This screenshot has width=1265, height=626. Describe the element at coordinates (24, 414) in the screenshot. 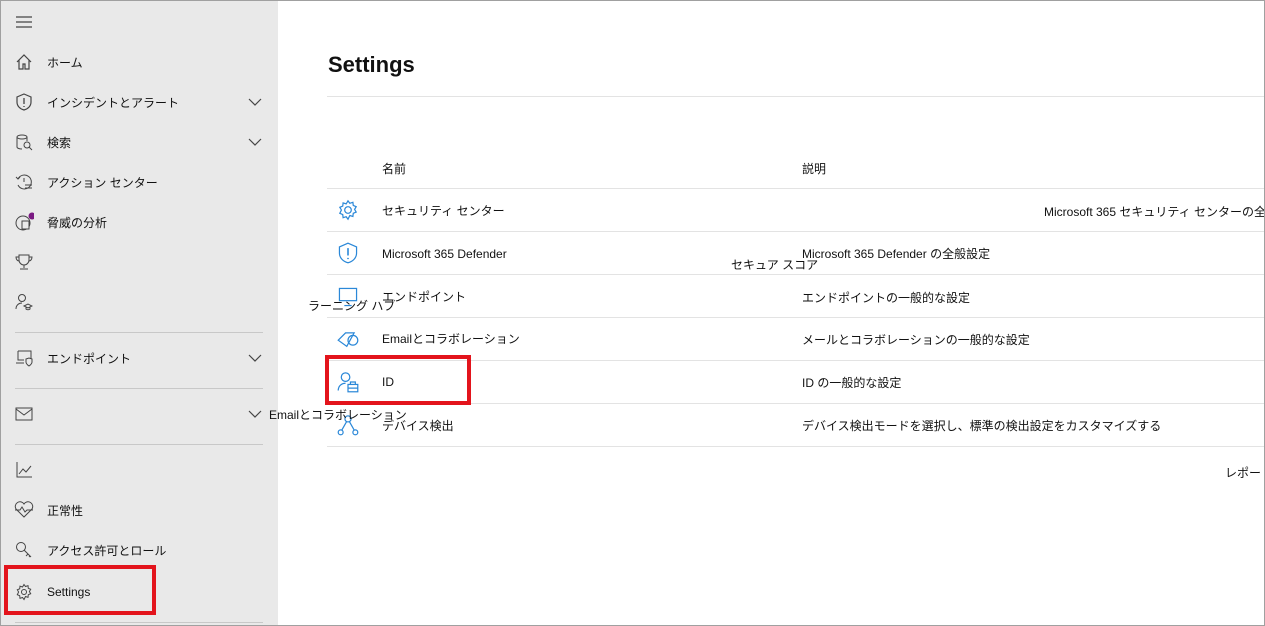

I see `mail-icon` at that location.